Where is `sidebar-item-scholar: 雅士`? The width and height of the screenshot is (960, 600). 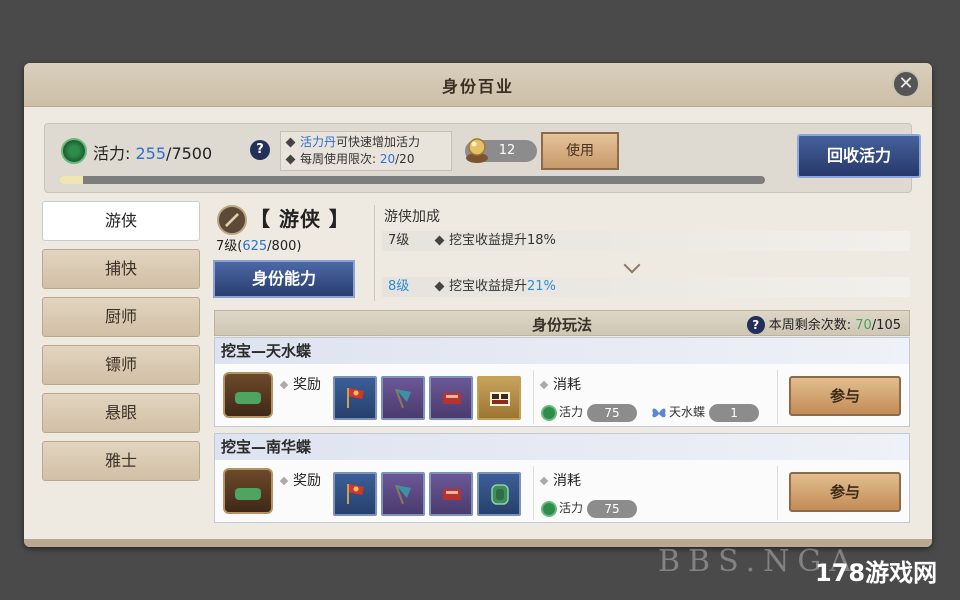 sidebar-item-scholar: 雅士 is located at coordinates (121, 461).